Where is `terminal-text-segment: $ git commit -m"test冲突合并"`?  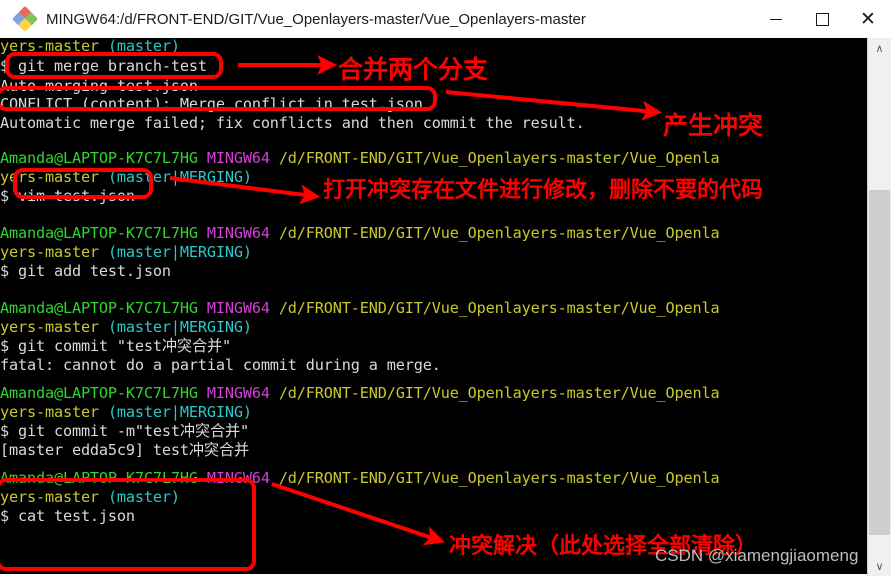 terminal-text-segment: $ git commit -m"test冲突合并" is located at coordinates (125, 431).